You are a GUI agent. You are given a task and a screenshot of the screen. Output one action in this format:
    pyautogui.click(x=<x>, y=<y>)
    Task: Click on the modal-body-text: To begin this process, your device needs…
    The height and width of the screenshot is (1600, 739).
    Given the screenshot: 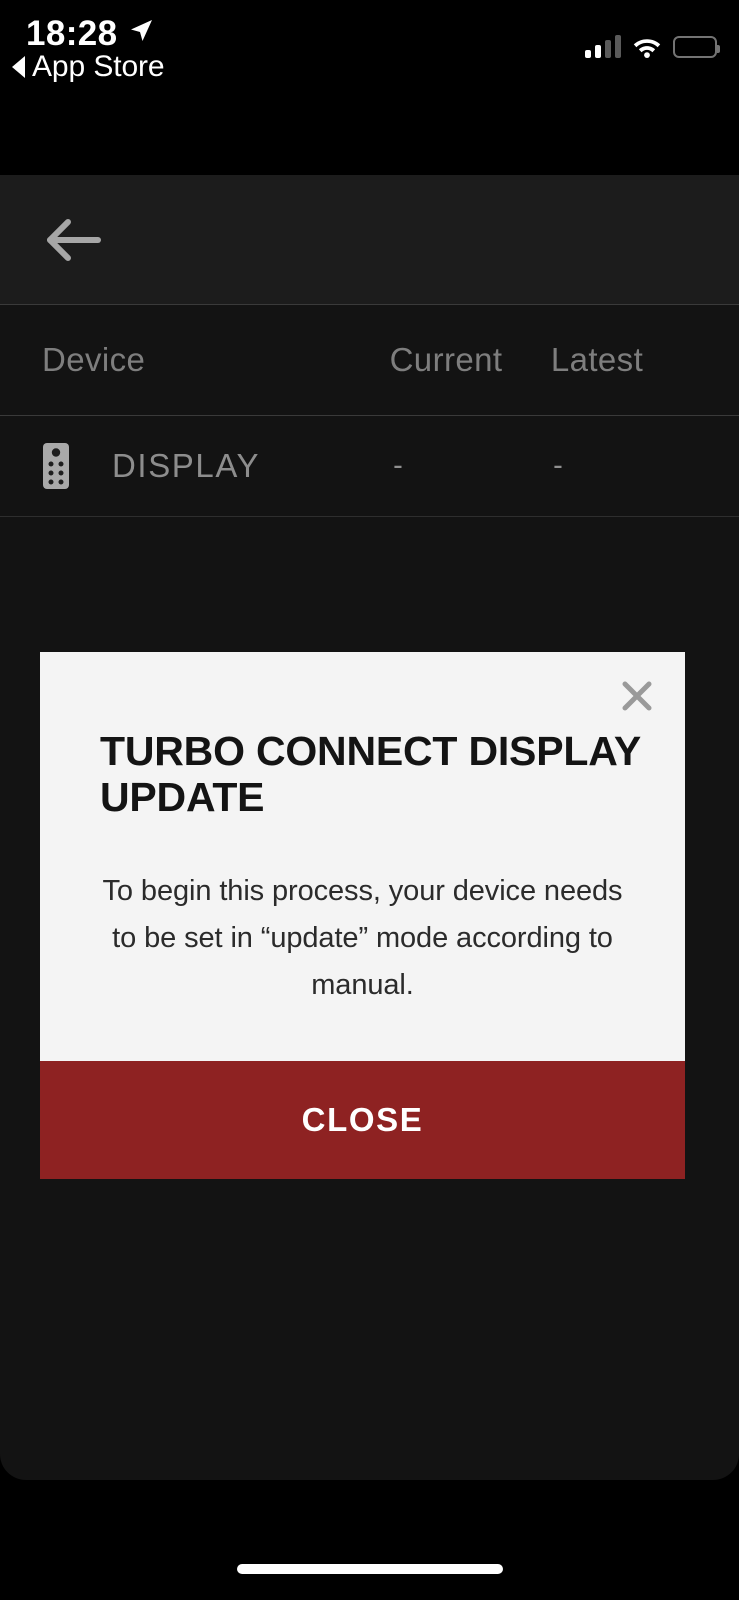 What is the action you would take?
    pyautogui.click(x=362, y=938)
    